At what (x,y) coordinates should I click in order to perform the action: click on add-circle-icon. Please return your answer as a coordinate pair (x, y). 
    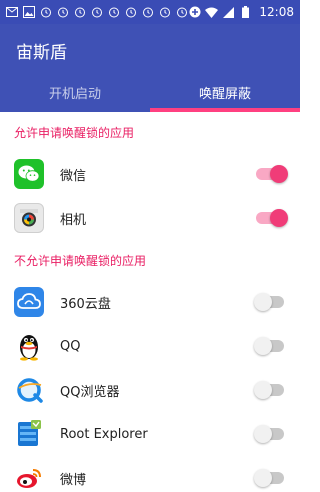
    Looking at the image, I should click on (194, 12).